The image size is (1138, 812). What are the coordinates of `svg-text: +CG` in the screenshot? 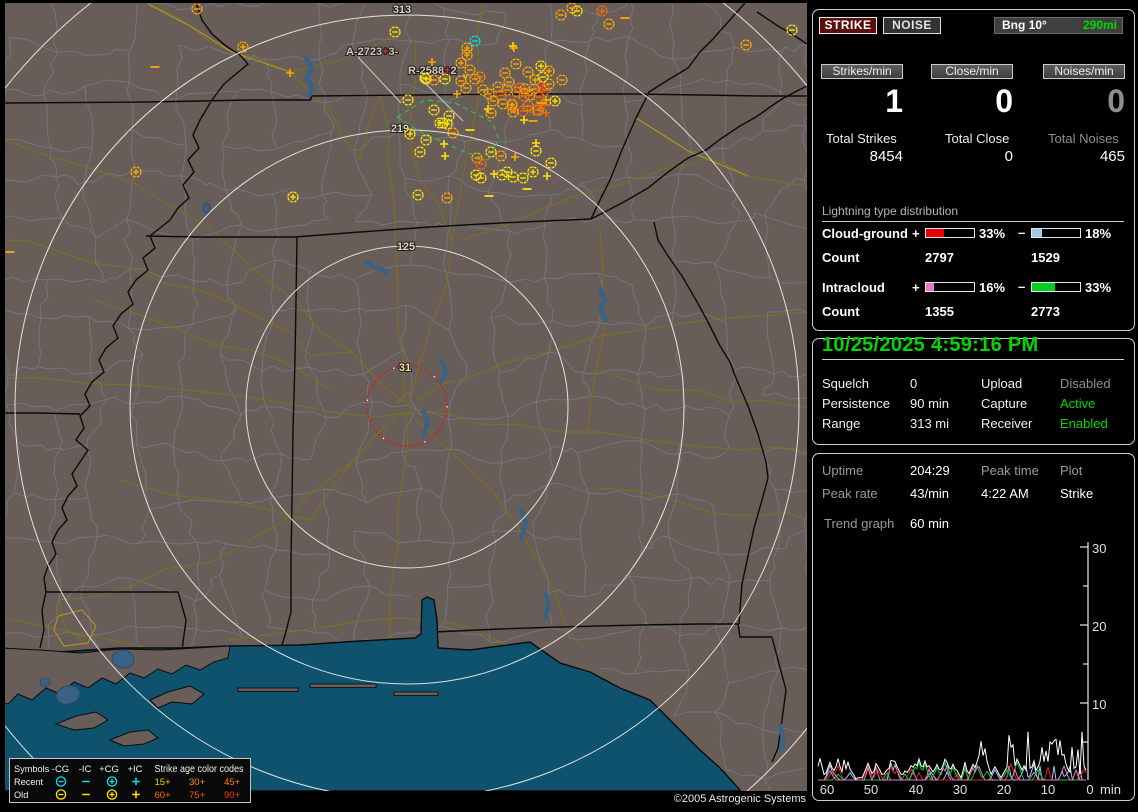 It's located at (109, 769).